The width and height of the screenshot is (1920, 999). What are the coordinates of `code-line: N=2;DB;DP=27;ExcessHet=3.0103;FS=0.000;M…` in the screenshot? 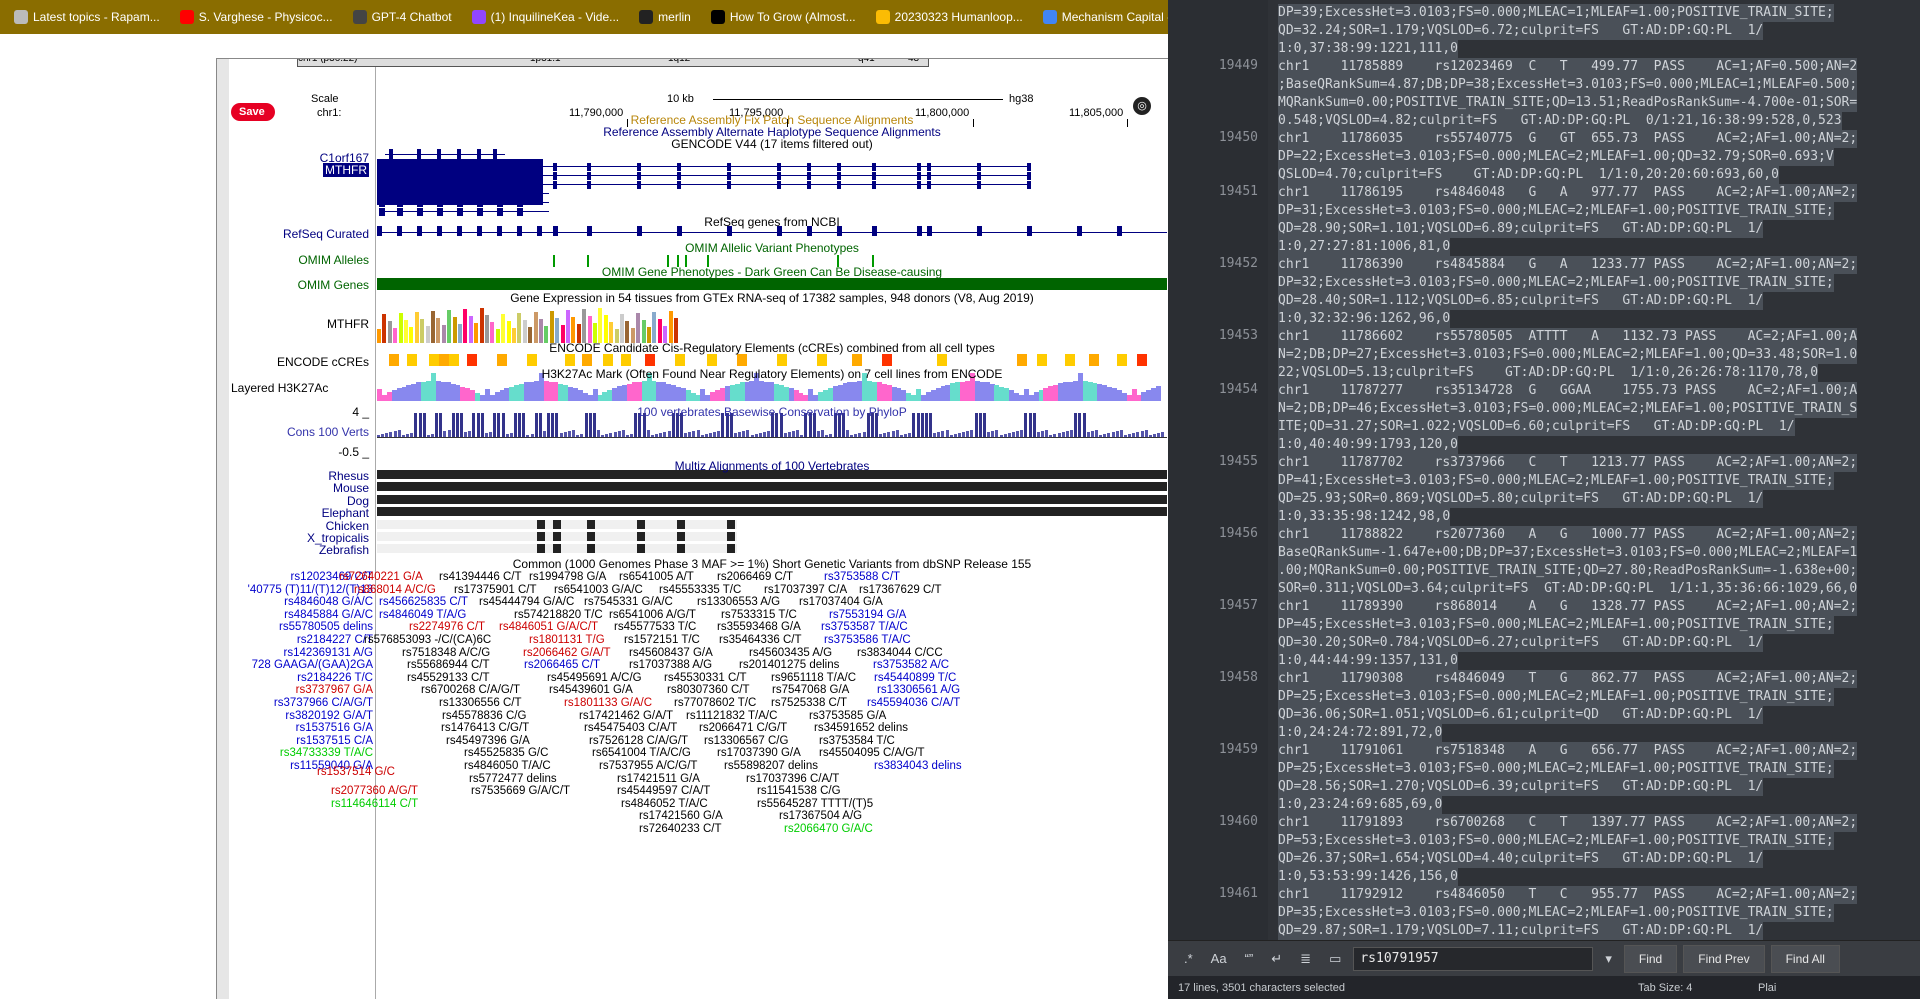 It's located at (1568, 355).